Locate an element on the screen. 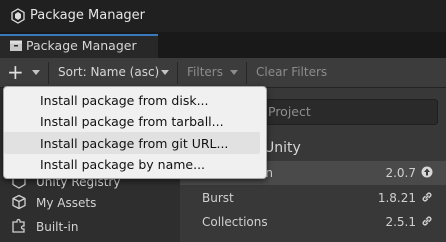 This screenshot has width=446, height=242. package-version: 1.8.21 is located at coordinates (396, 198).